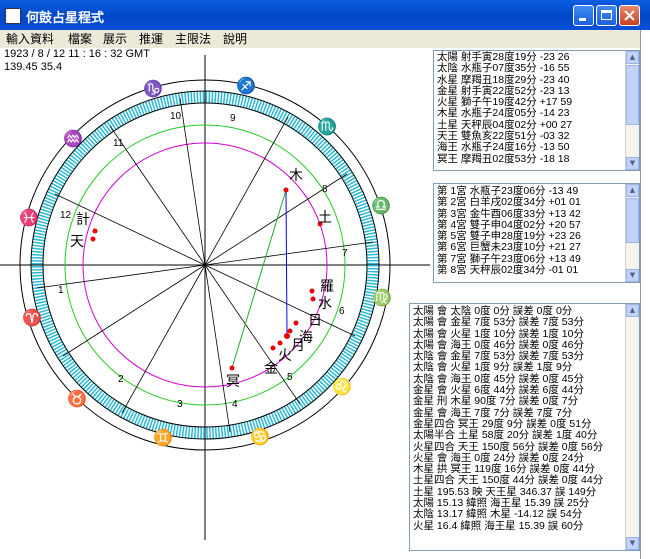 The image size is (650, 559). I want to click on house-number-3: 3, so click(180, 404).